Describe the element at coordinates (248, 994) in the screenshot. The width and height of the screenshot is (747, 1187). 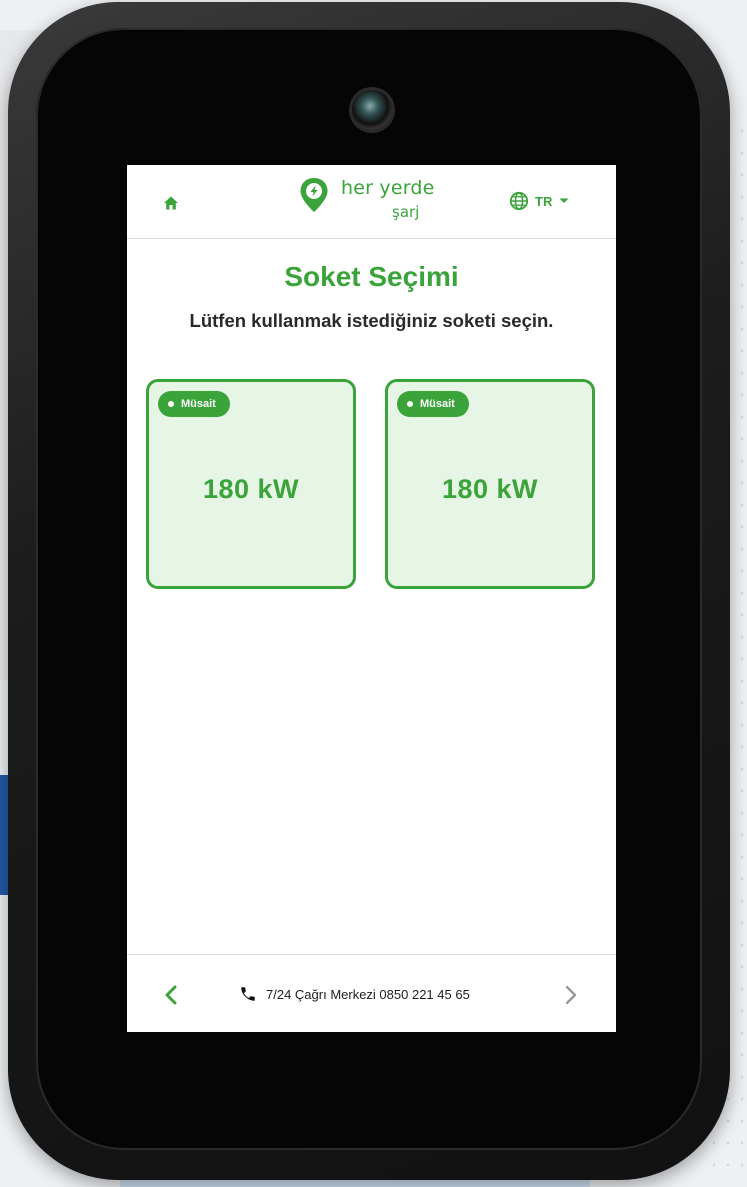
I see `phone-icon` at that location.